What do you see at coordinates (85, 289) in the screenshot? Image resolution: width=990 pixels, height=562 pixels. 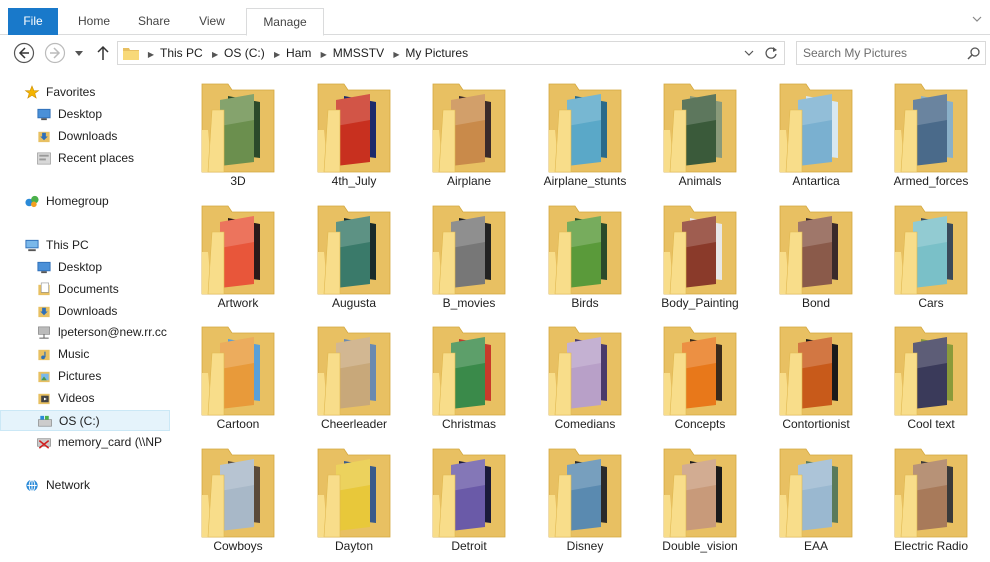 I see `nav-item-documents: Documents` at bounding box center [85, 289].